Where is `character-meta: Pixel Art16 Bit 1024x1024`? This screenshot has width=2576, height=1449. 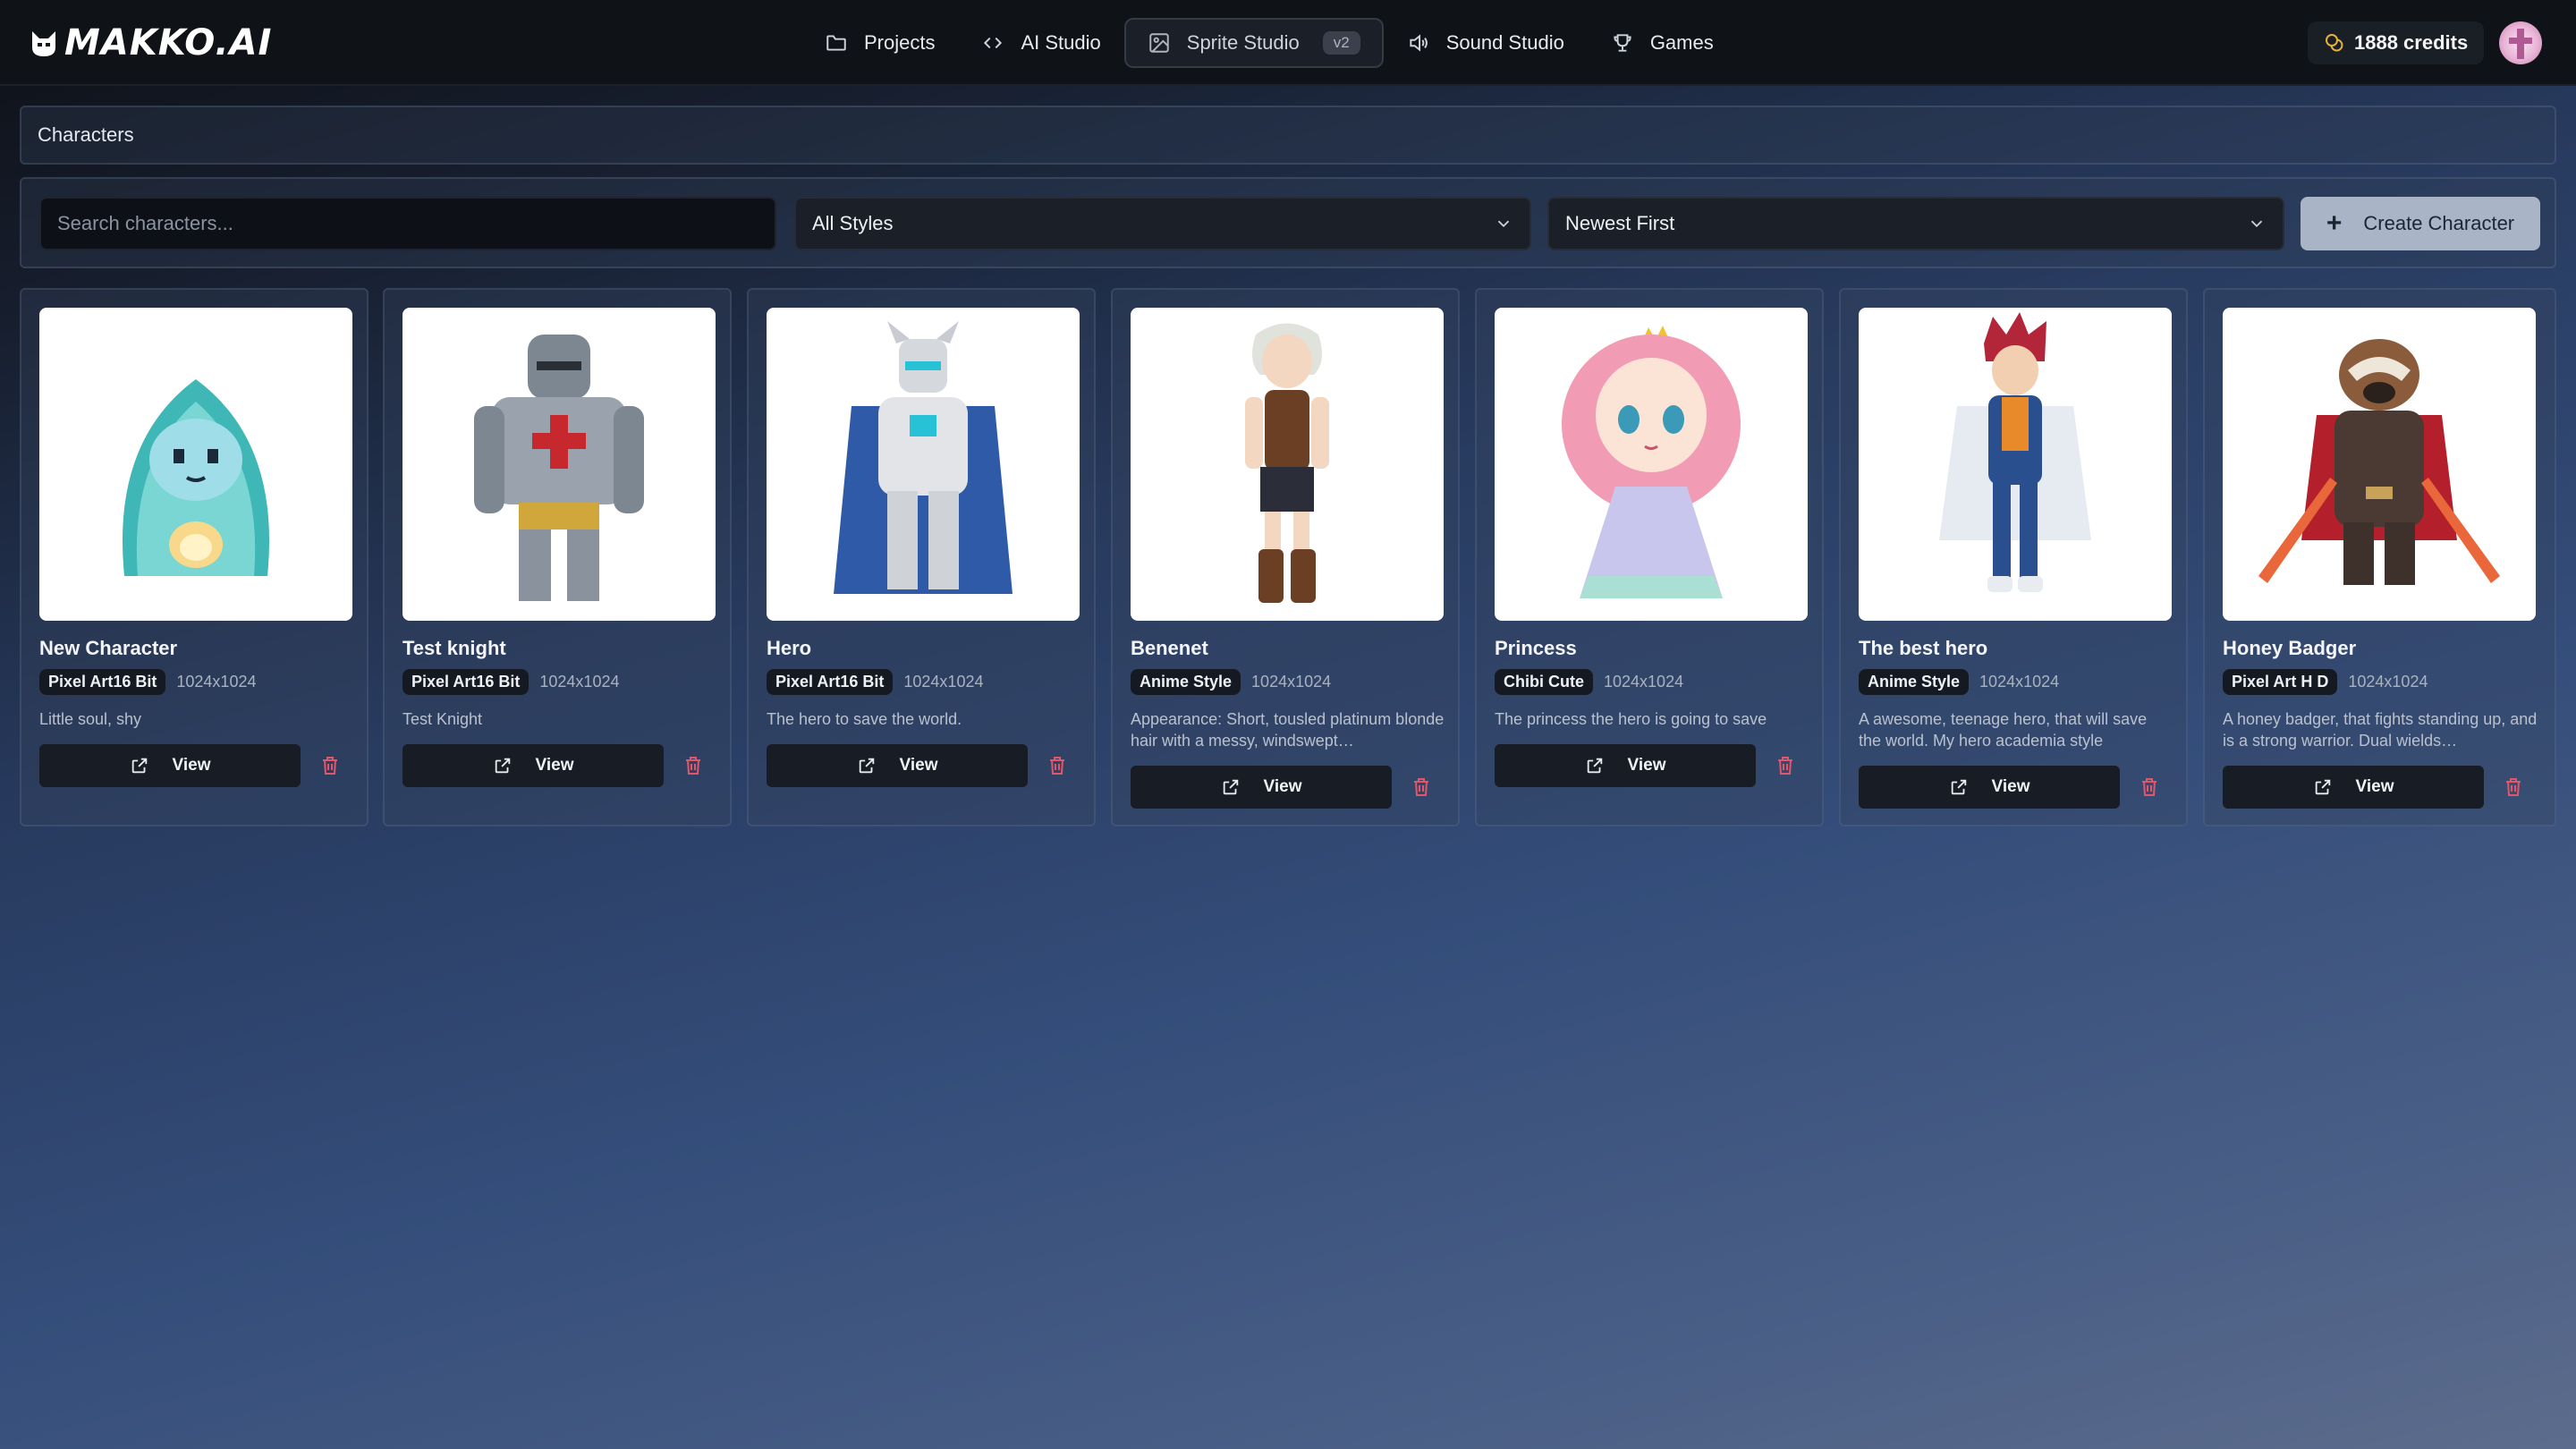 character-meta: Pixel Art16 Bit 1024x1024 is located at coordinates (875, 682).